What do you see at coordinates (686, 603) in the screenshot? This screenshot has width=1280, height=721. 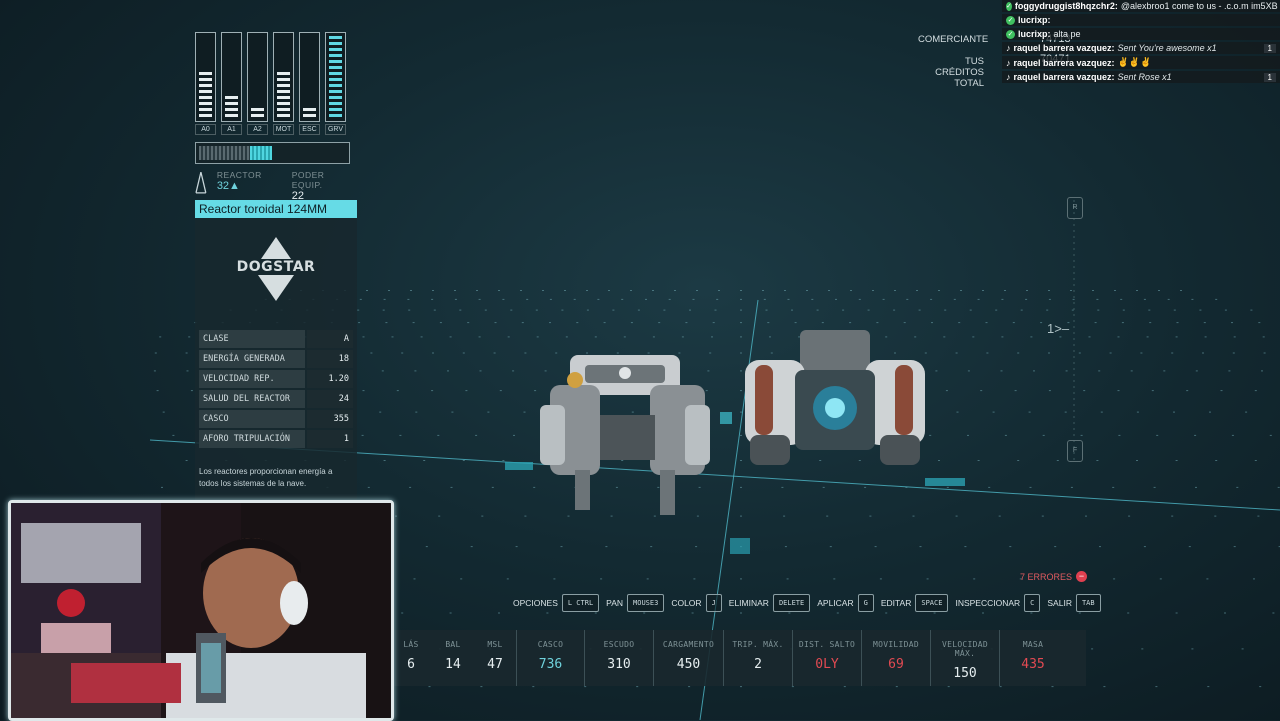 I see `control-label: COLOR` at bounding box center [686, 603].